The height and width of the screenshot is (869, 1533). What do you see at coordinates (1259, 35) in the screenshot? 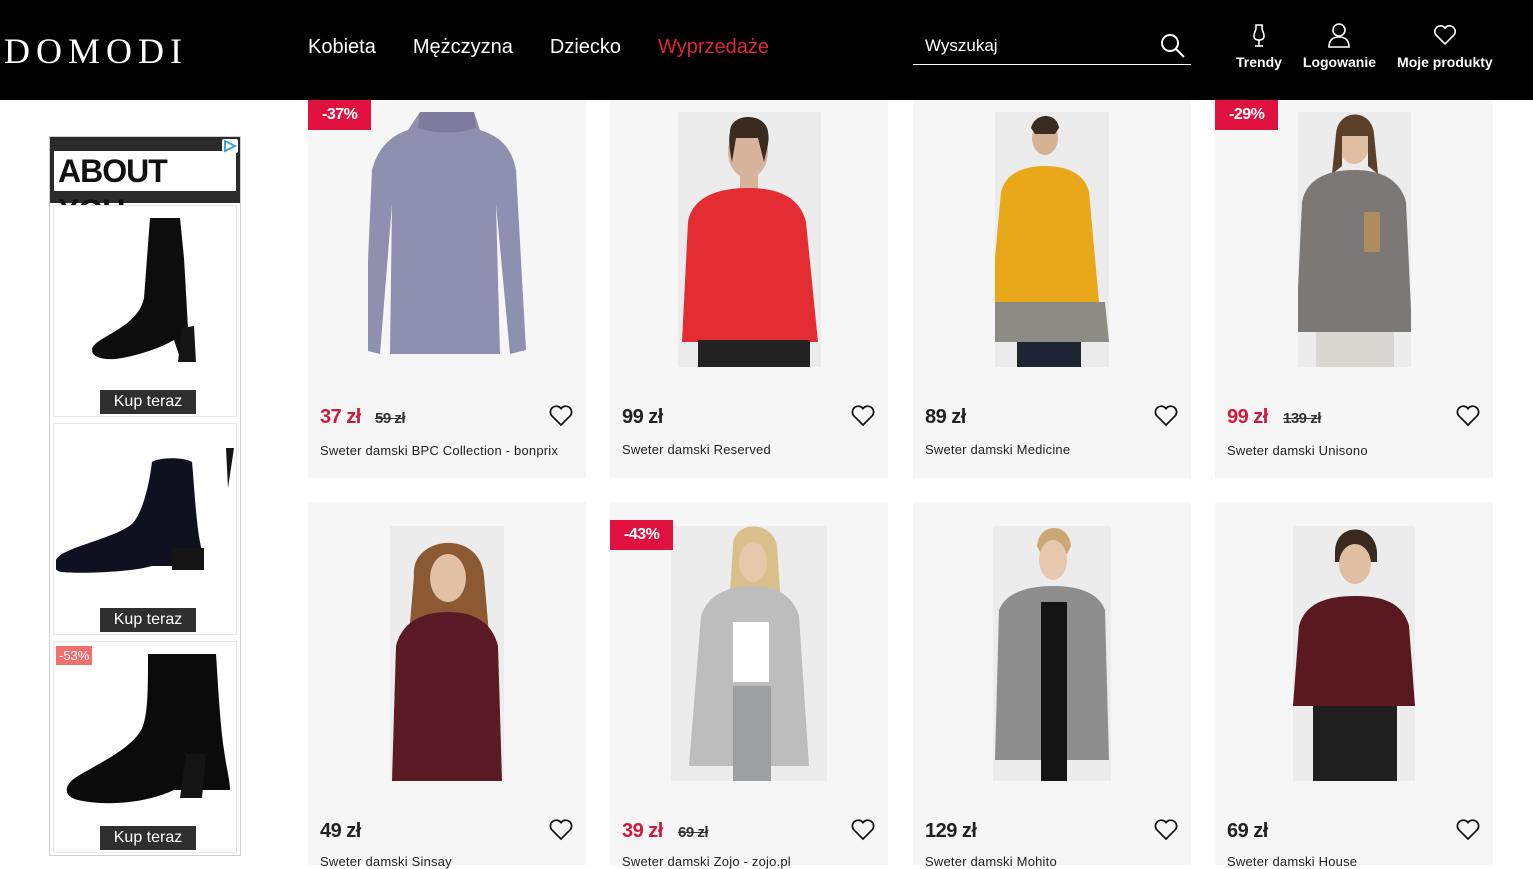
I see `dress-form-icon` at bounding box center [1259, 35].